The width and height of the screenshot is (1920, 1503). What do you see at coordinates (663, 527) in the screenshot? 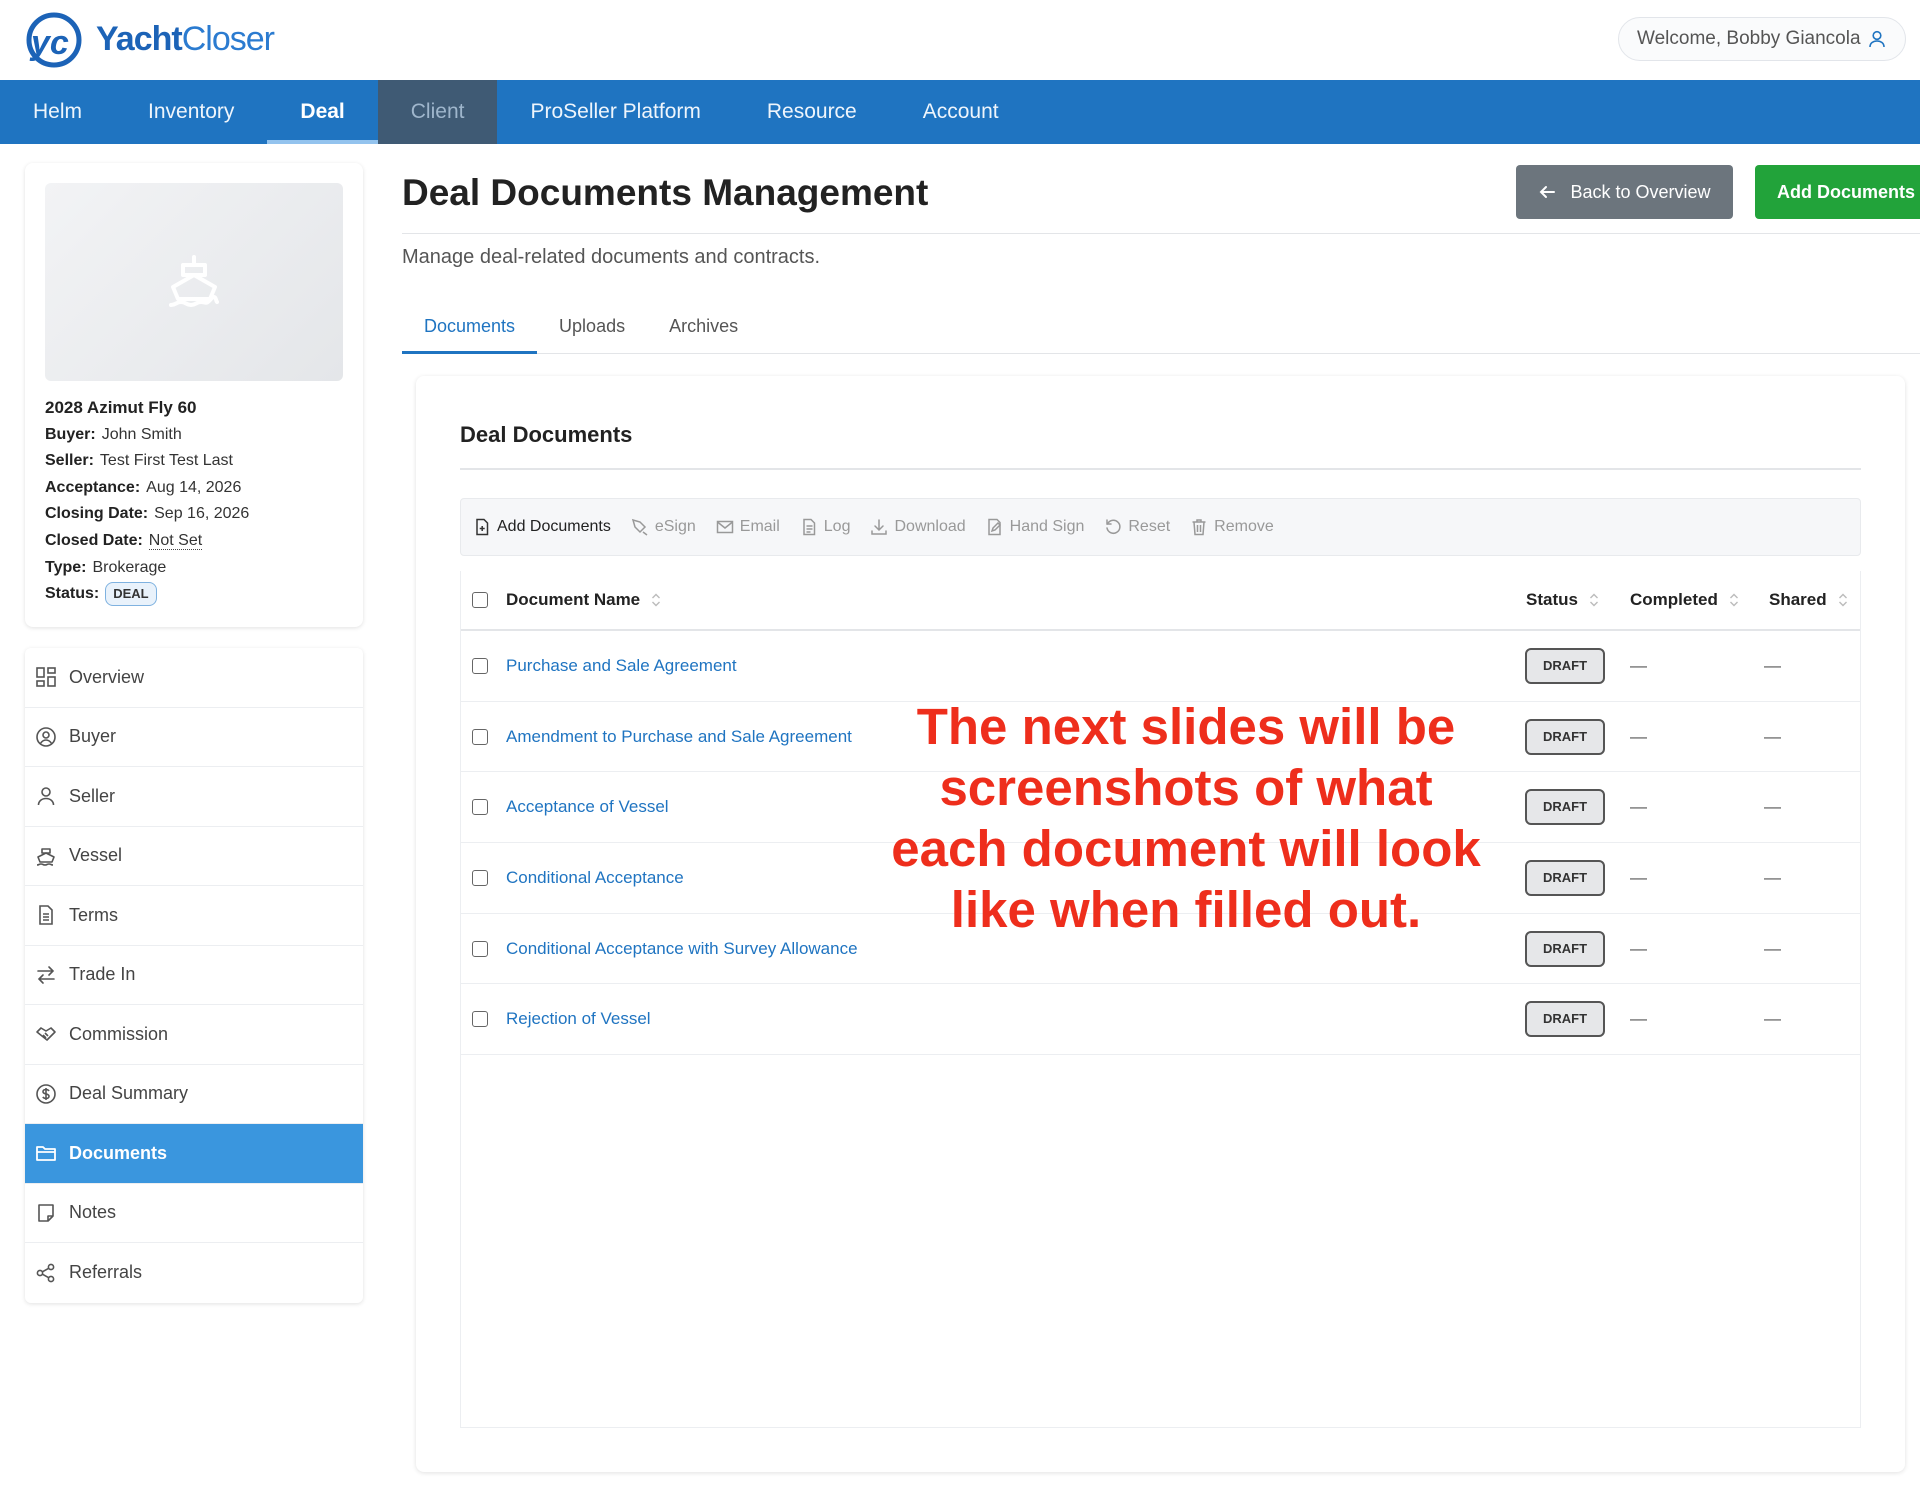
I see `toolbar-esign-button: eSign` at bounding box center [663, 527].